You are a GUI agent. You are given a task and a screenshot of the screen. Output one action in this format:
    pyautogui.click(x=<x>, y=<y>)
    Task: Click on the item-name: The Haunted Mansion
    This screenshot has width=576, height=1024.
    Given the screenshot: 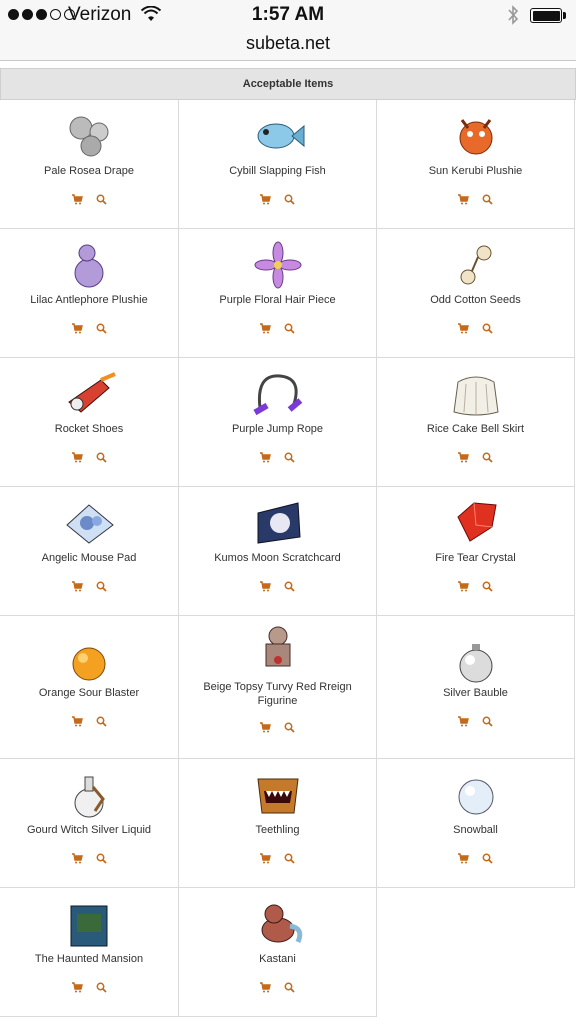 What is the action you would take?
    pyautogui.click(x=89, y=959)
    